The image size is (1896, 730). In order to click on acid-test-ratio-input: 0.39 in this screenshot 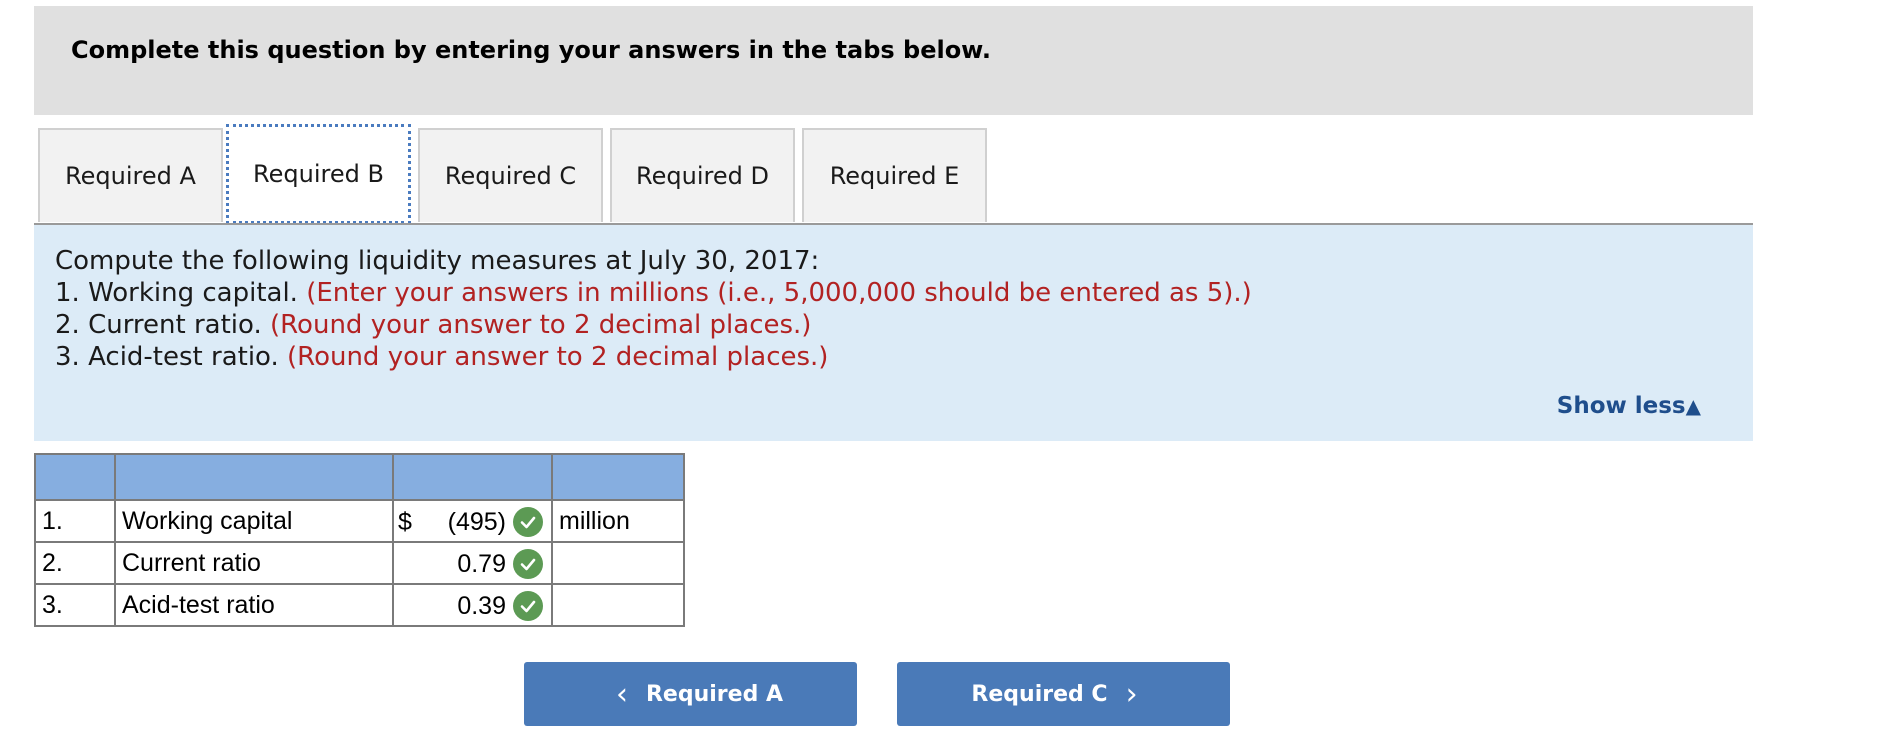, I will do `click(472, 605)`.